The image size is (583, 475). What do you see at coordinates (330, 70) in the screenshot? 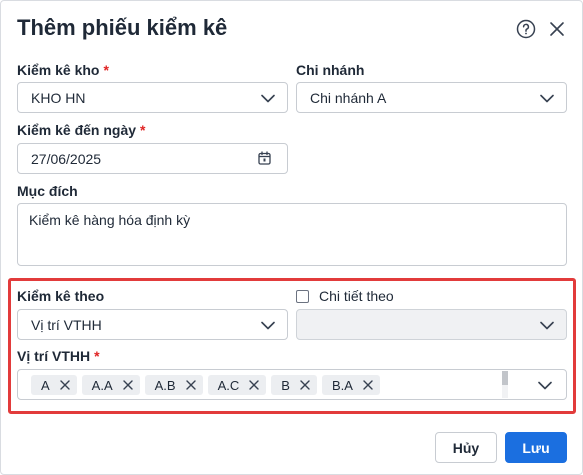
I see `branch-label: Chi nhánh` at bounding box center [330, 70].